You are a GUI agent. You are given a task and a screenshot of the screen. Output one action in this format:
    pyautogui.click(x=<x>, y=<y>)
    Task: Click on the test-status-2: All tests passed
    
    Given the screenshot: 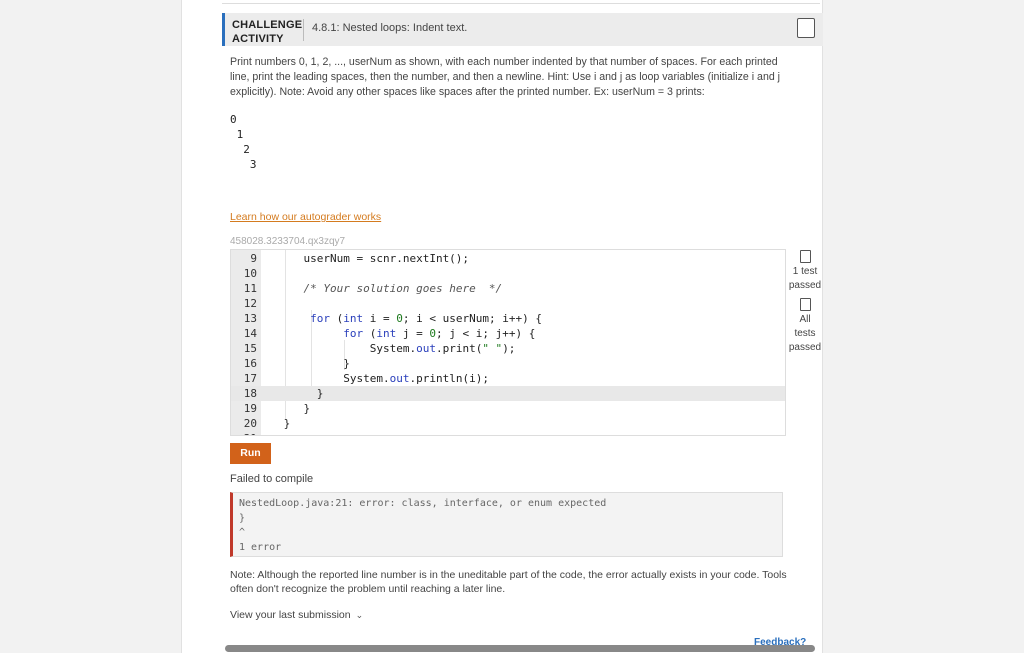 What is the action you would take?
    pyautogui.click(x=805, y=333)
    